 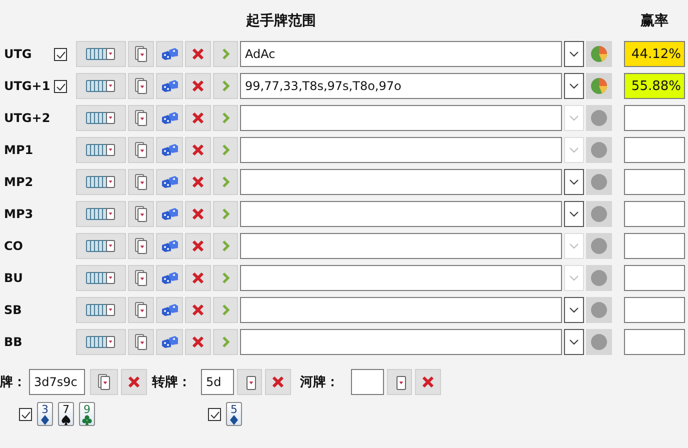 What do you see at coordinates (401, 54) in the screenshot?
I see `range-field: AdAc` at bounding box center [401, 54].